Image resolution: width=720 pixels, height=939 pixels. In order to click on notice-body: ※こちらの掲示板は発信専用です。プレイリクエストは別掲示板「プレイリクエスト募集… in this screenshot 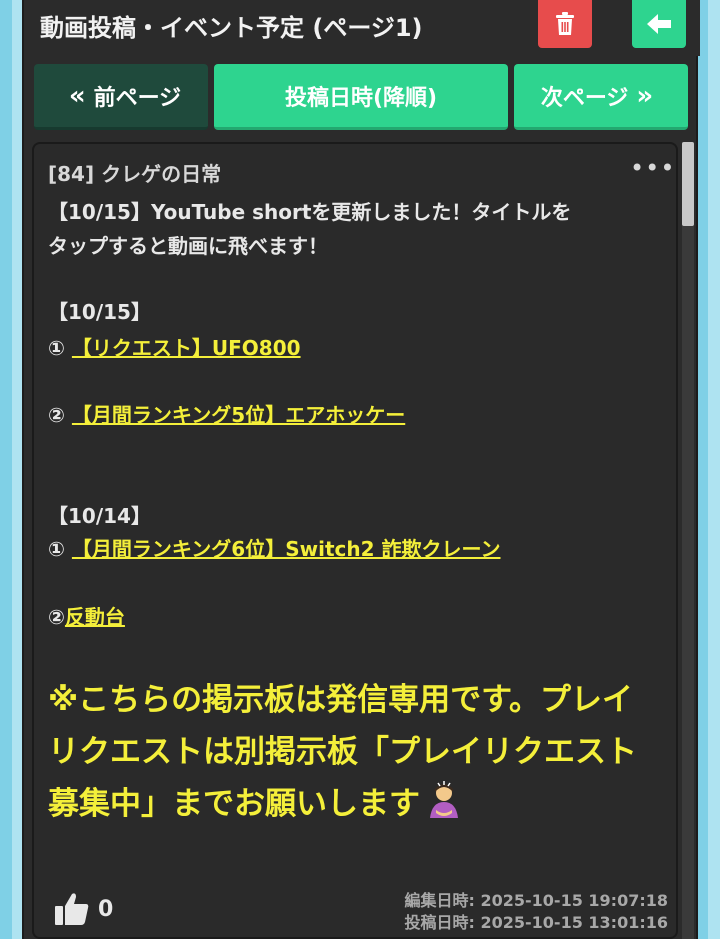, I will do `click(342, 752)`.